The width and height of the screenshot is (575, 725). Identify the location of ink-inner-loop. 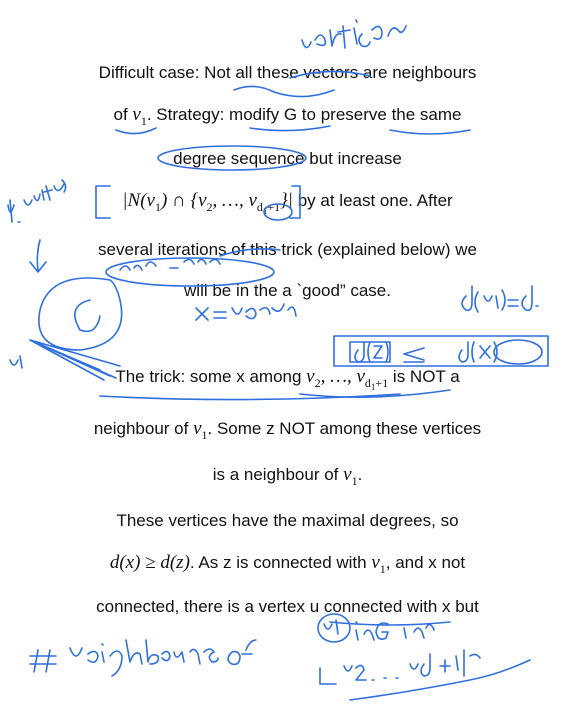
(87, 316).